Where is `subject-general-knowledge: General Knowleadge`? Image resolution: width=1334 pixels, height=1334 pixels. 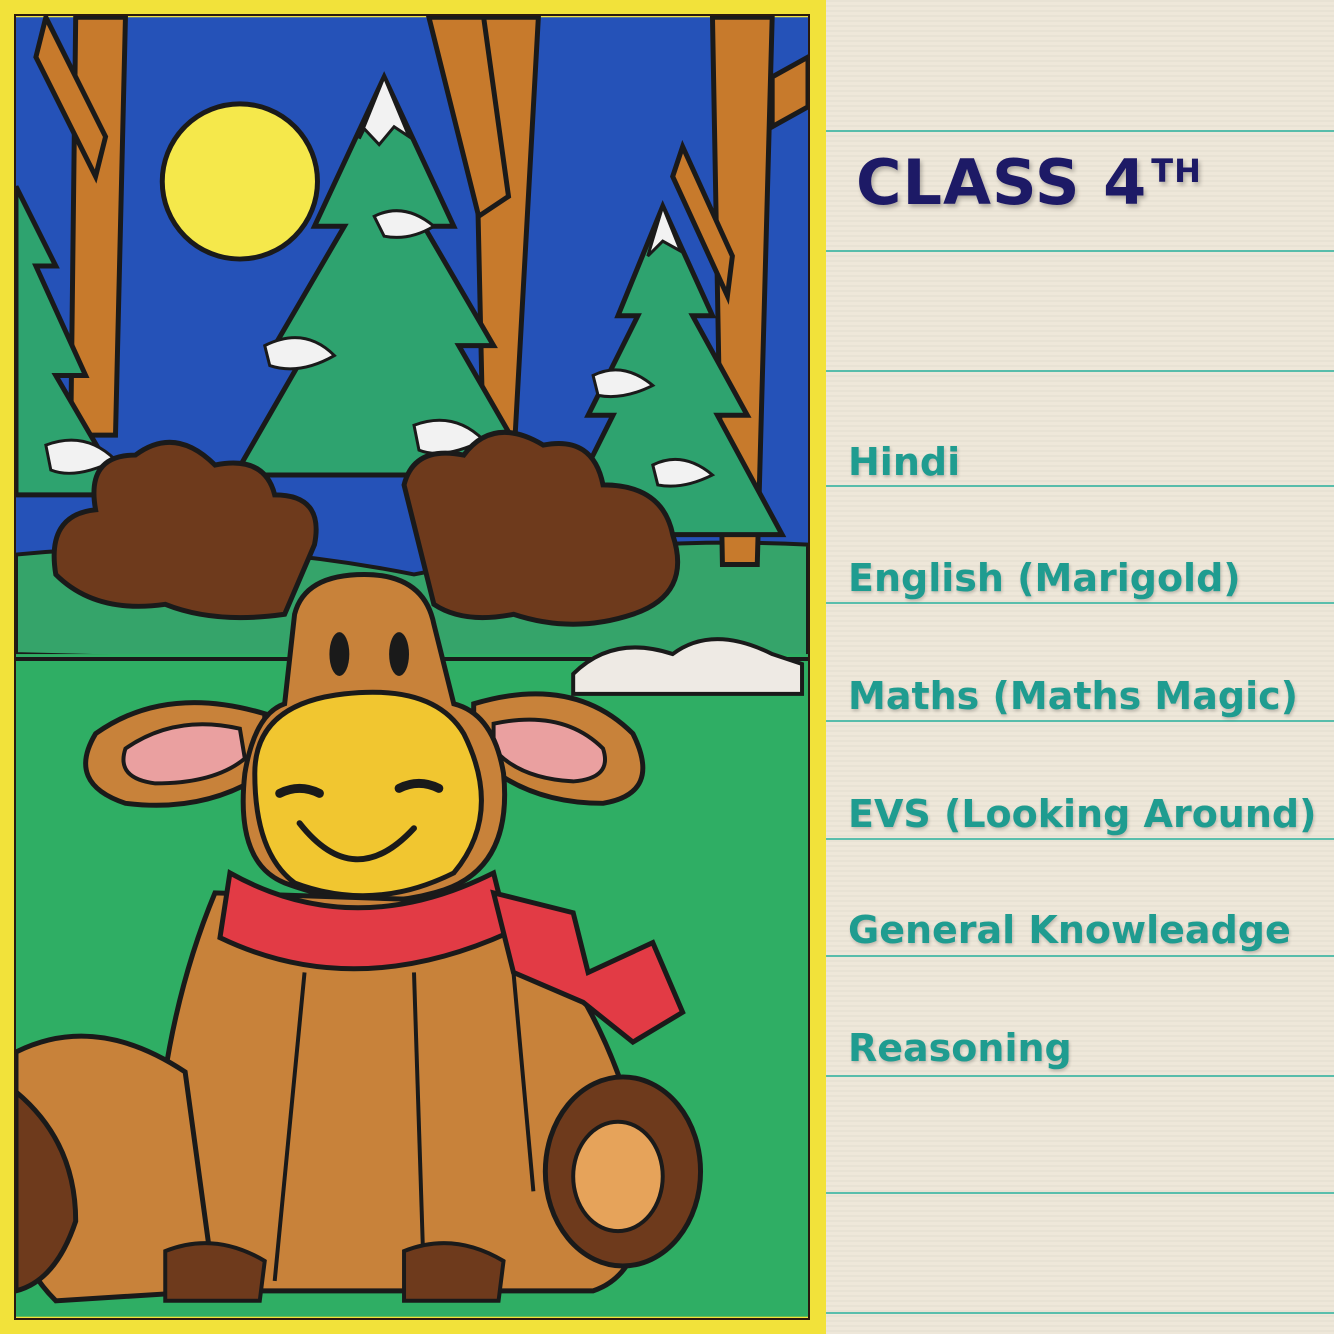 subject-general-knowledge: General Knowleadge is located at coordinates (1069, 930).